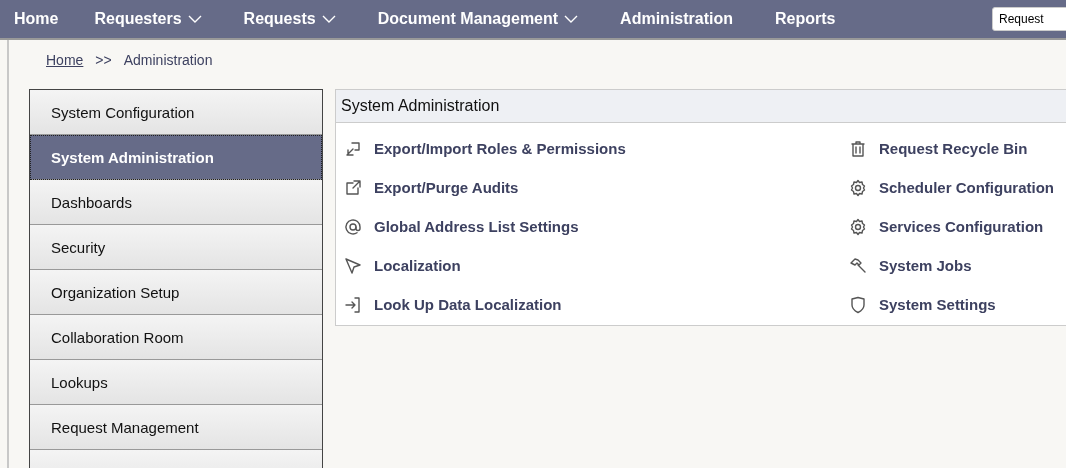 This screenshot has height=468, width=1066. I want to click on nav-menu-item: Reports, so click(805, 19).